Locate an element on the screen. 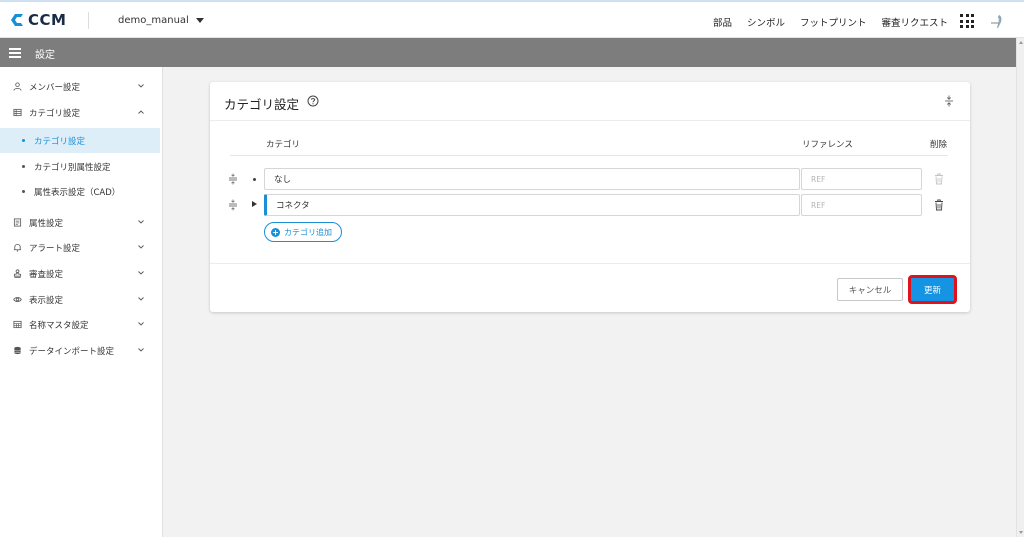  document-icon is located at coordinates (17, 222).